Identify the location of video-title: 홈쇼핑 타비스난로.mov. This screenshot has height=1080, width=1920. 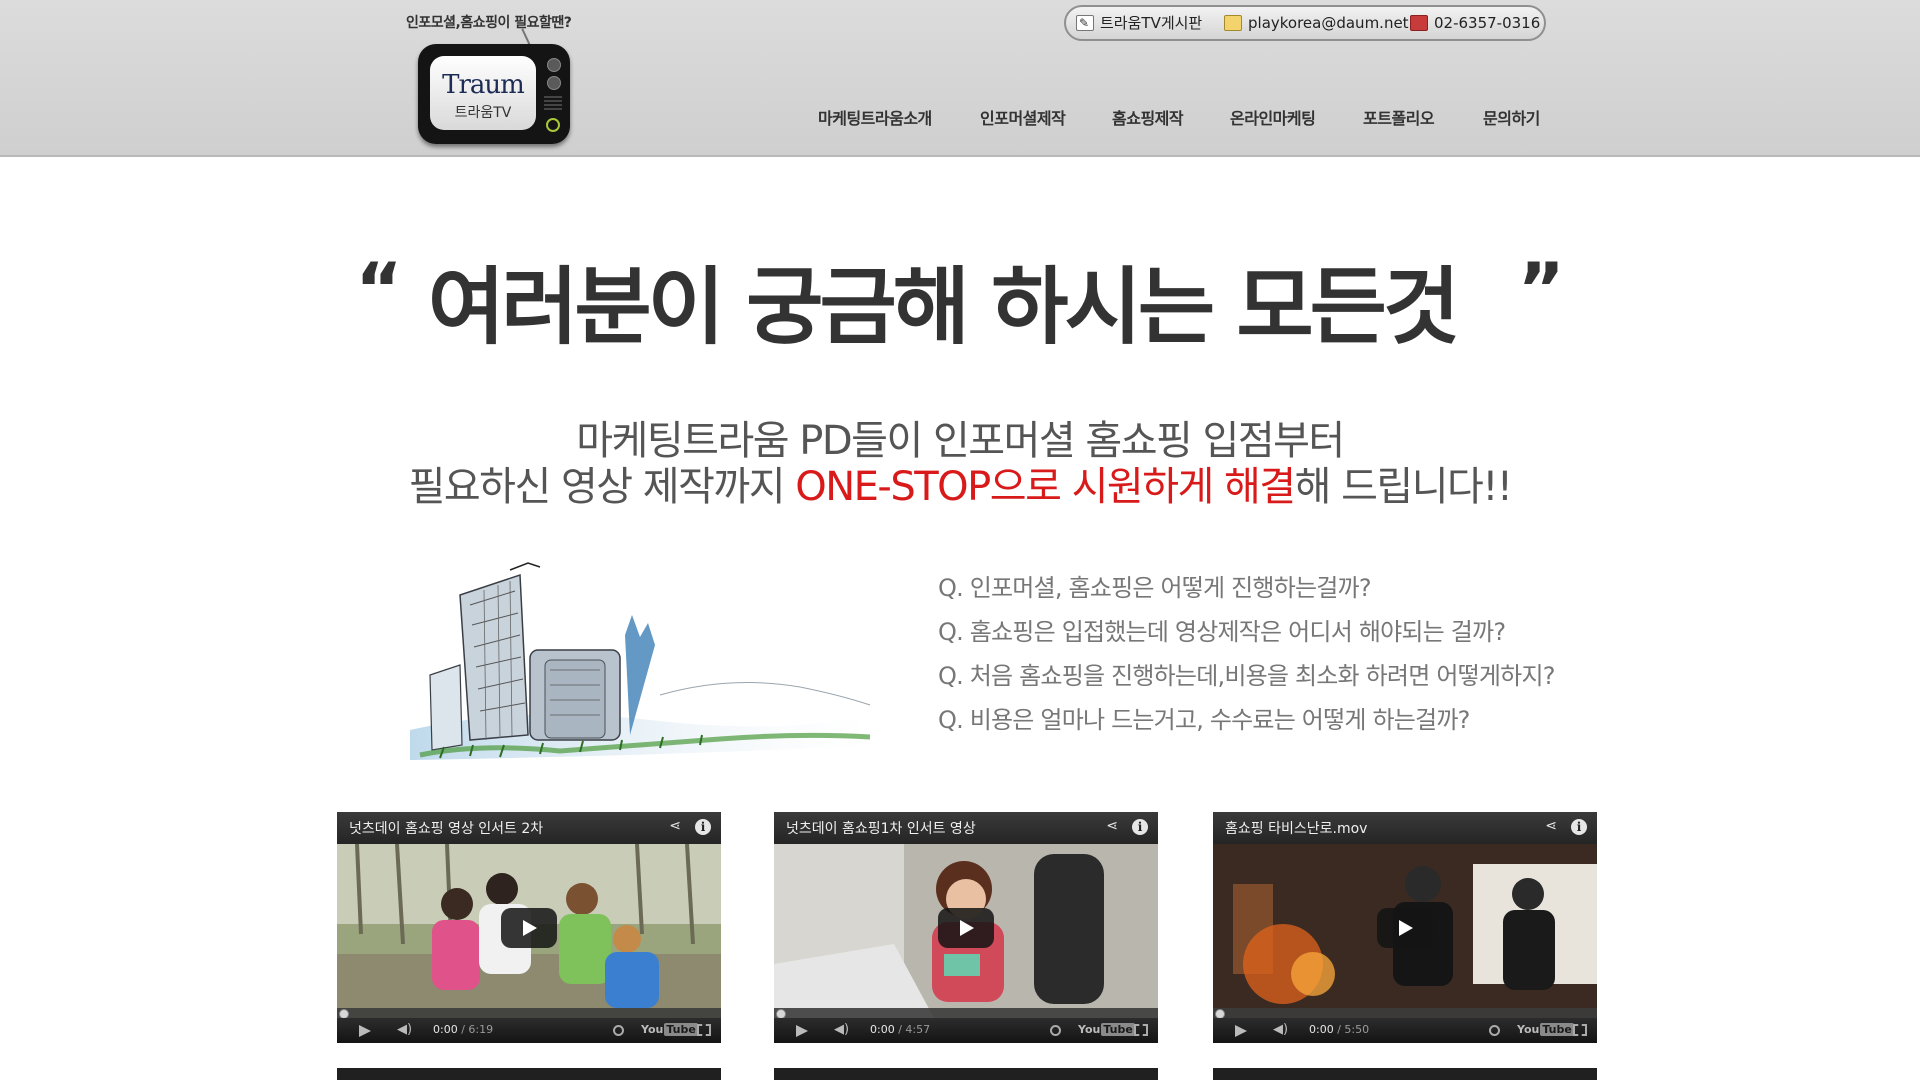
(1296, 828).